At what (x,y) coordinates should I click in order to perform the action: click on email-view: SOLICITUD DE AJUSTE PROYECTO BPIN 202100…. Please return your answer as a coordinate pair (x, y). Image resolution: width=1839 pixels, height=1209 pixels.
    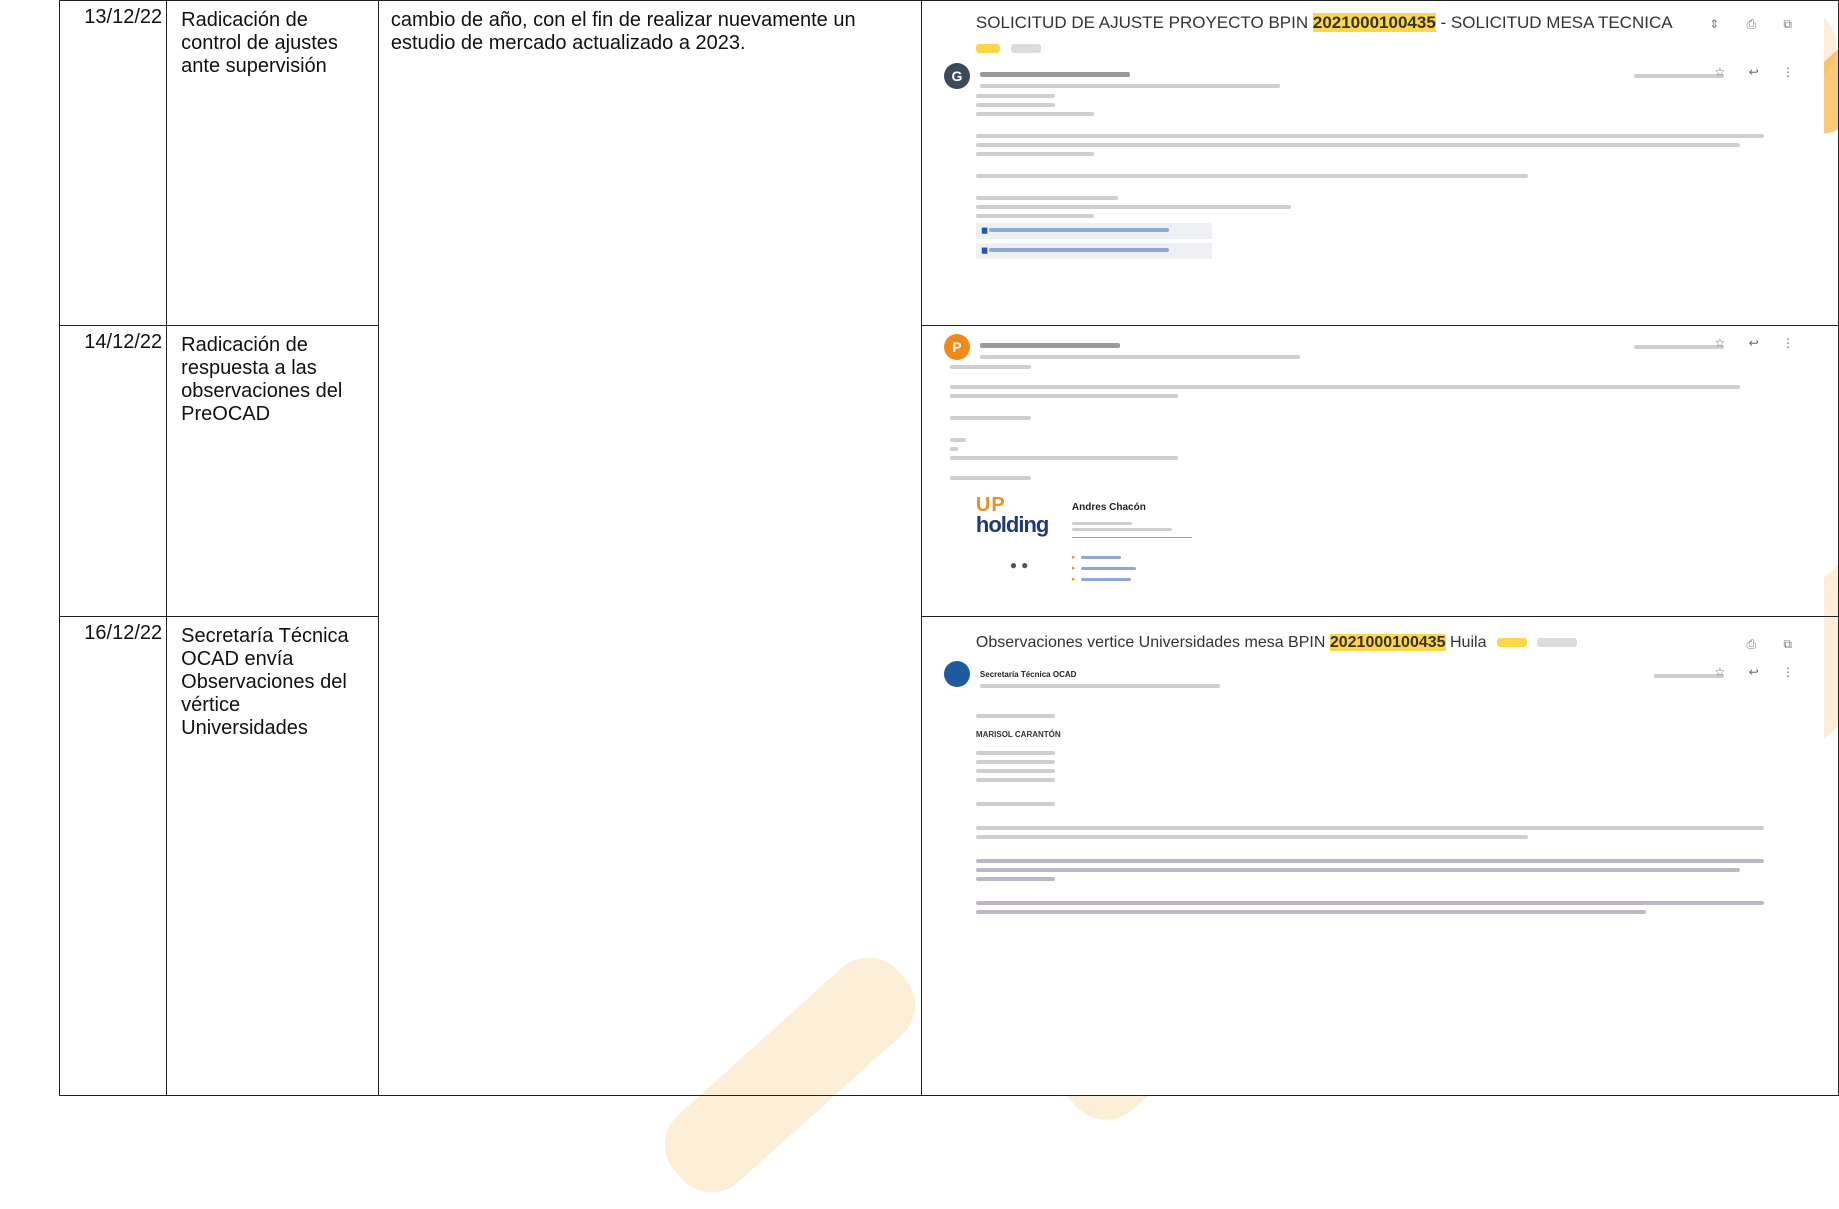
    Looking at the image, I should click on (1379, 163).